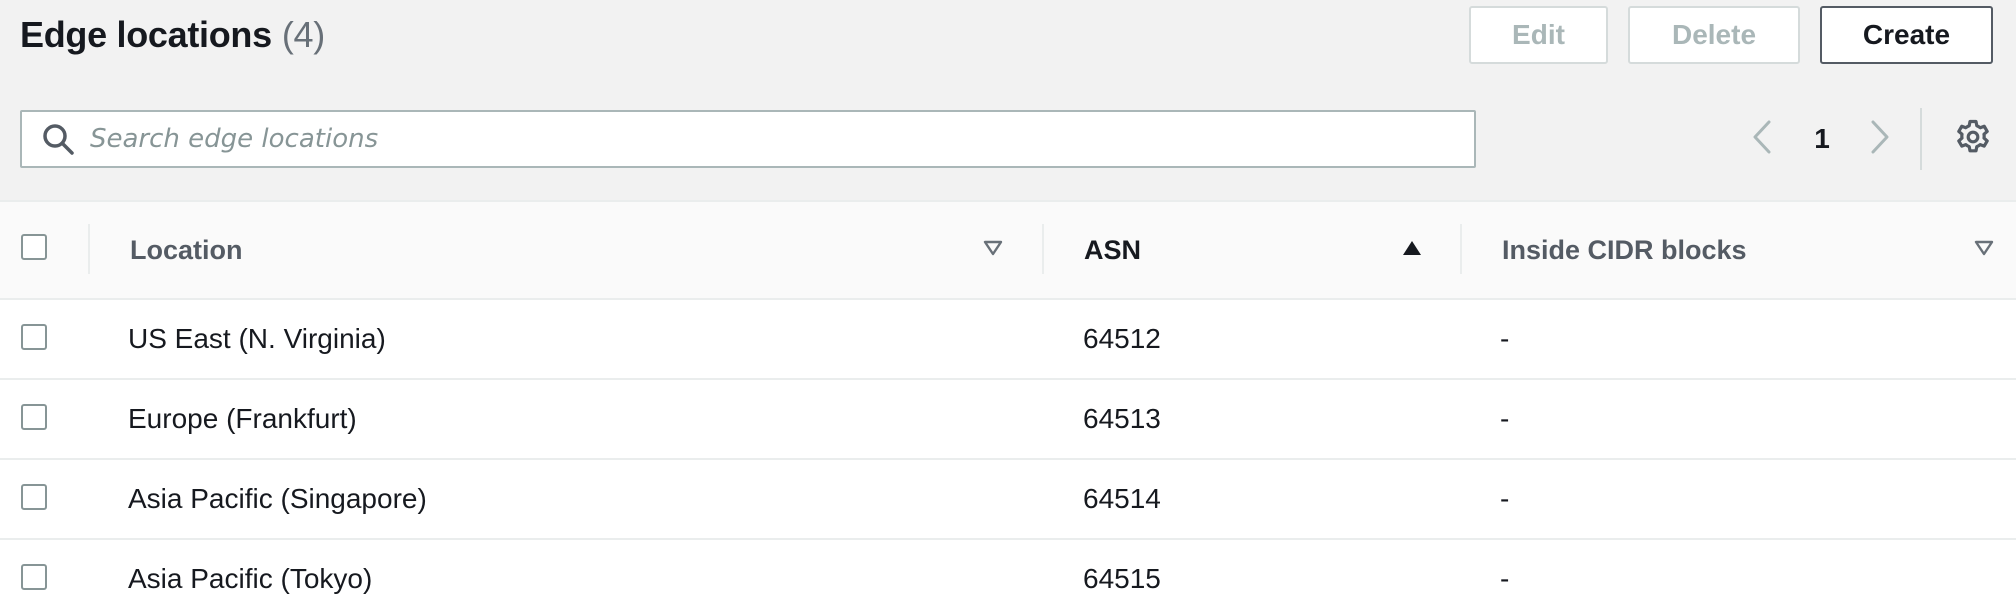 Image resolution: width=2016 pixels, height=612 pixels. I want to click on column-header-asn: ASN, so click(1112, 250).